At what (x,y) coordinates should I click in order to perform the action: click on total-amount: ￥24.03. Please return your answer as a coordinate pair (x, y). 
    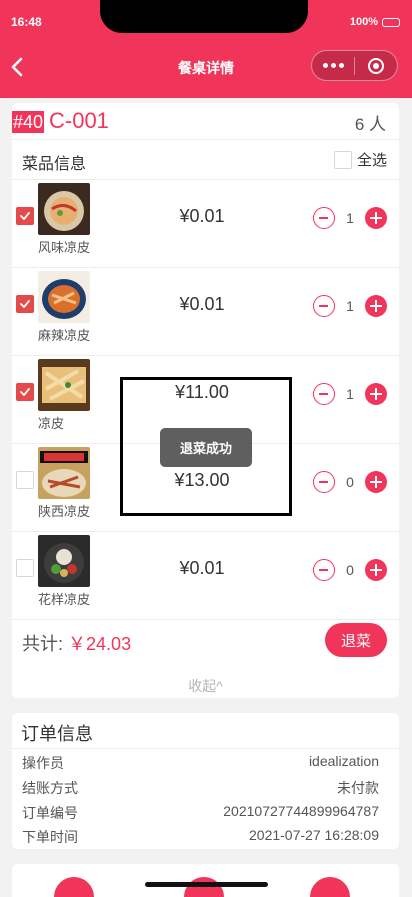
    Looking at the image, I should click on (100, 644).